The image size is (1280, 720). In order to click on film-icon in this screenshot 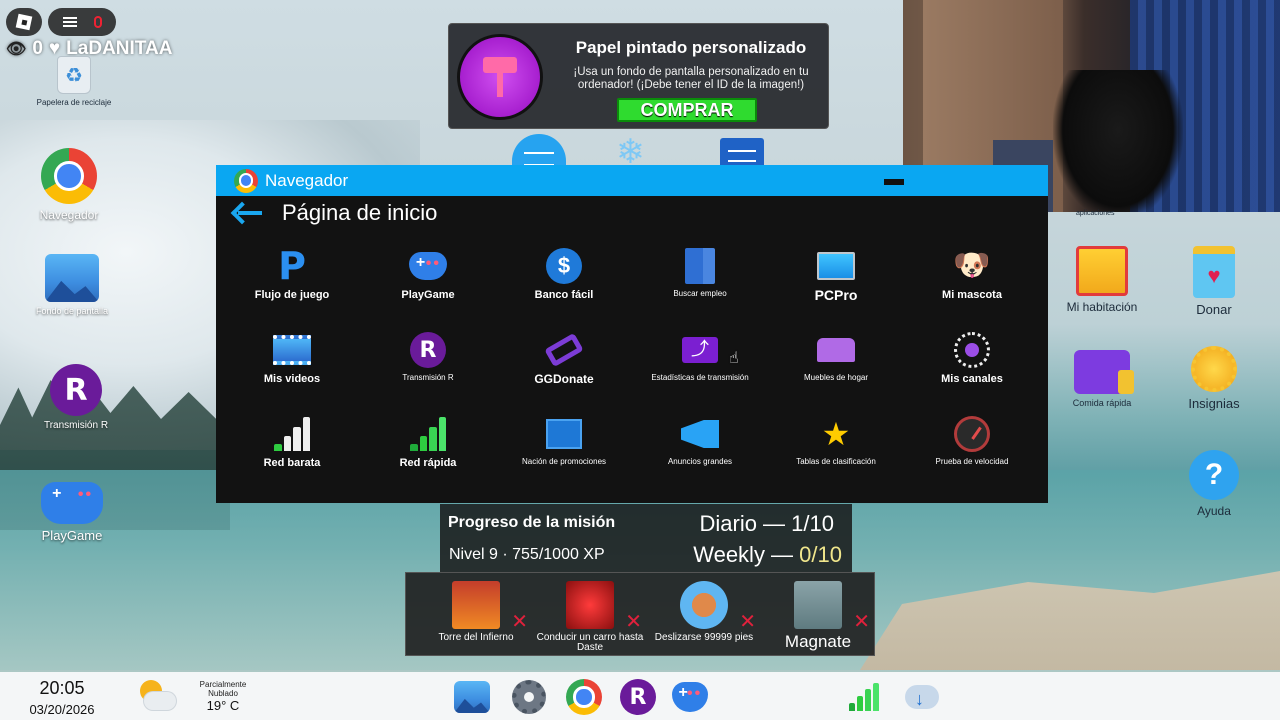, I will do `click(292, 350)`.